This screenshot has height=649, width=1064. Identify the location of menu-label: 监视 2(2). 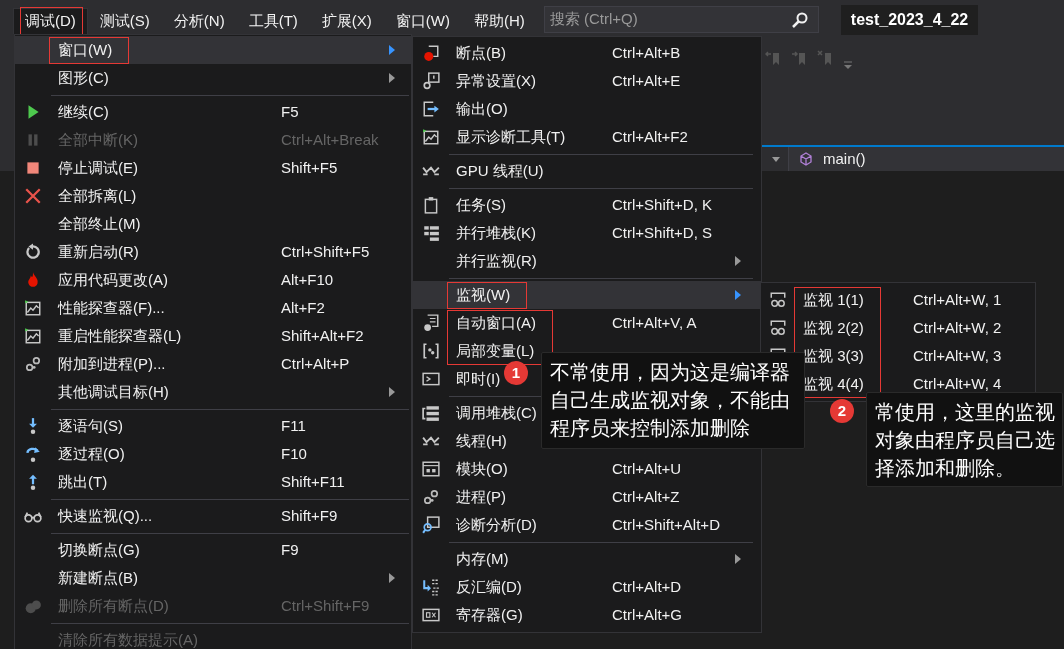
(833, 327).